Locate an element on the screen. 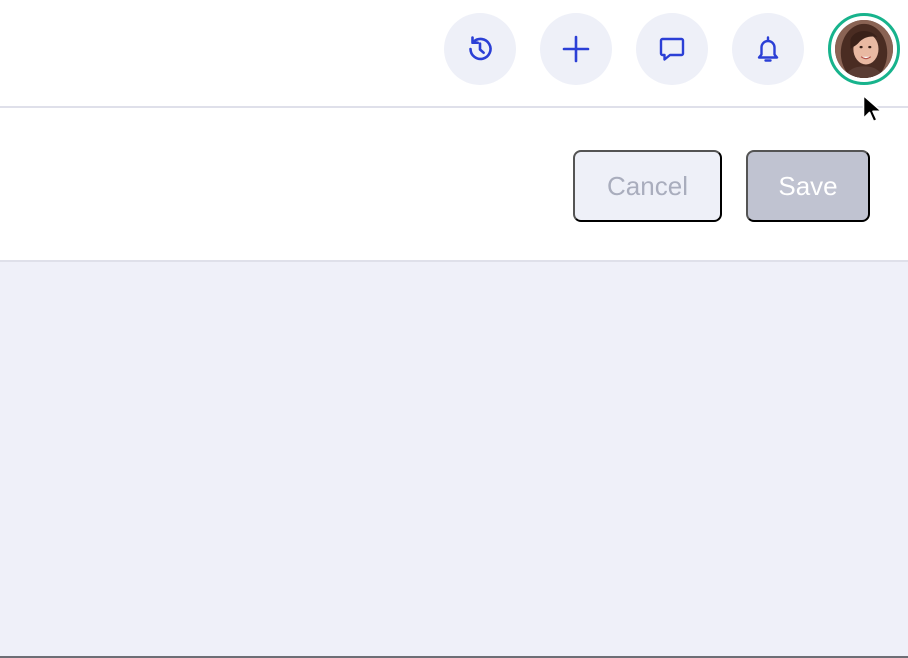 The image size is (908, 658). history-icon is located at coordinates (480, 48).